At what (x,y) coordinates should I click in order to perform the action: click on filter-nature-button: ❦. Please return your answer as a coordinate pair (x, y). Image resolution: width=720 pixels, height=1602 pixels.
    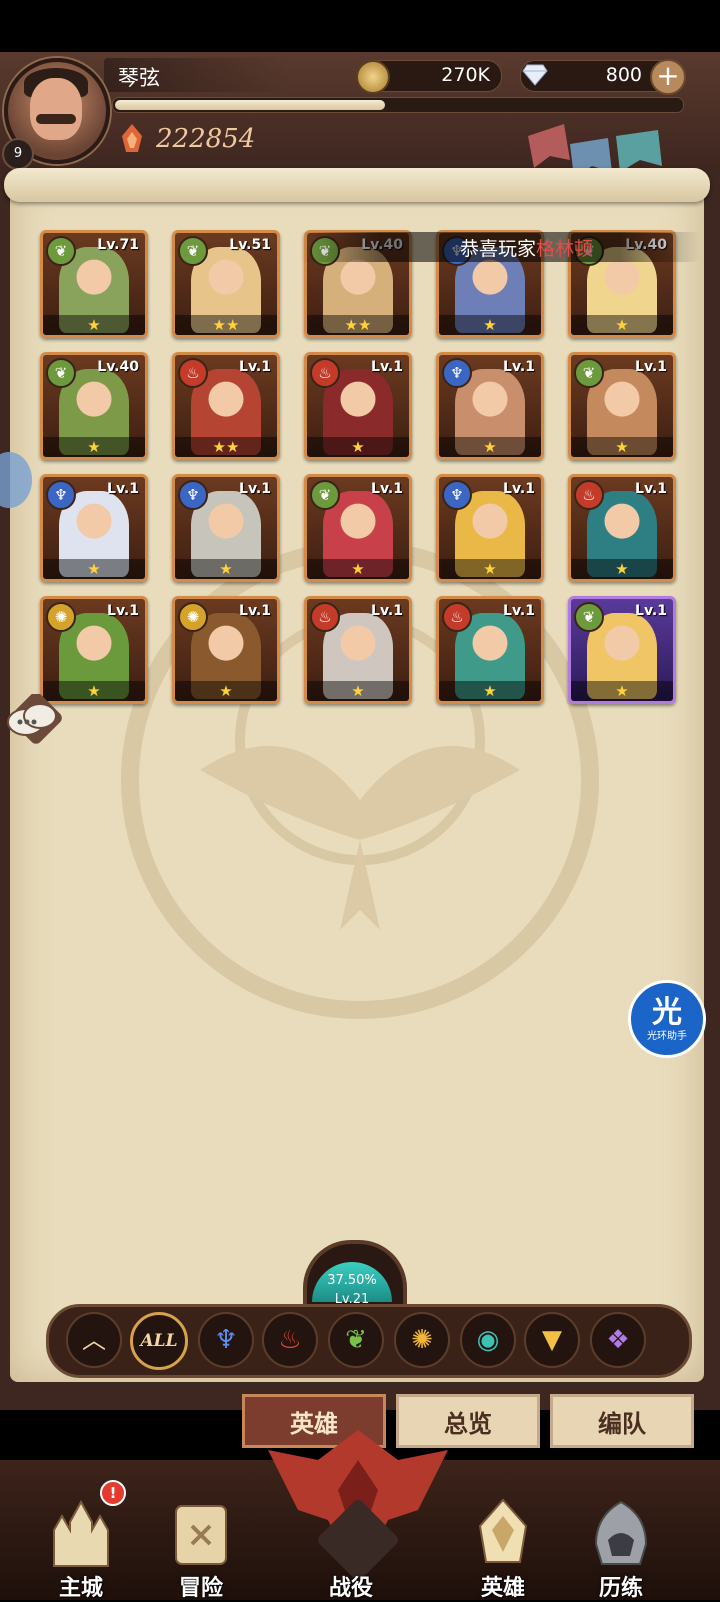
    Looking at the image, I should click on (356, 1340).